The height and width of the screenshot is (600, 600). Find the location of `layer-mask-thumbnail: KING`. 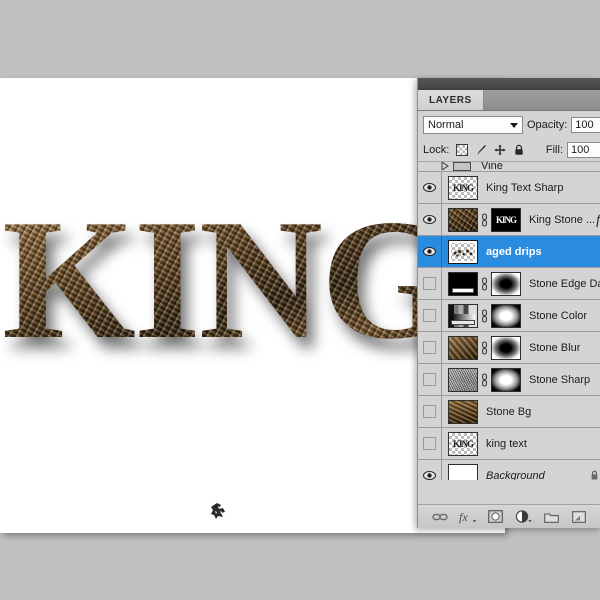

layer-mask-thumbnail: KING is located at coordinates (506, 219).